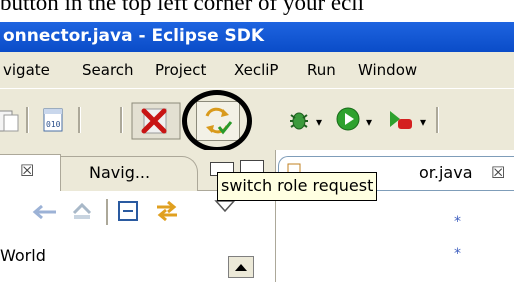  I want to click on menu-search: Search, so click(108, 70).